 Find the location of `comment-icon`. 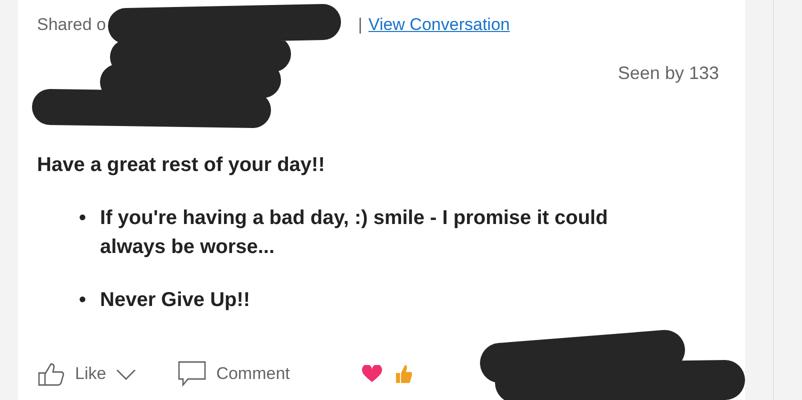

comment-icon is located at coordinates (192, 374).